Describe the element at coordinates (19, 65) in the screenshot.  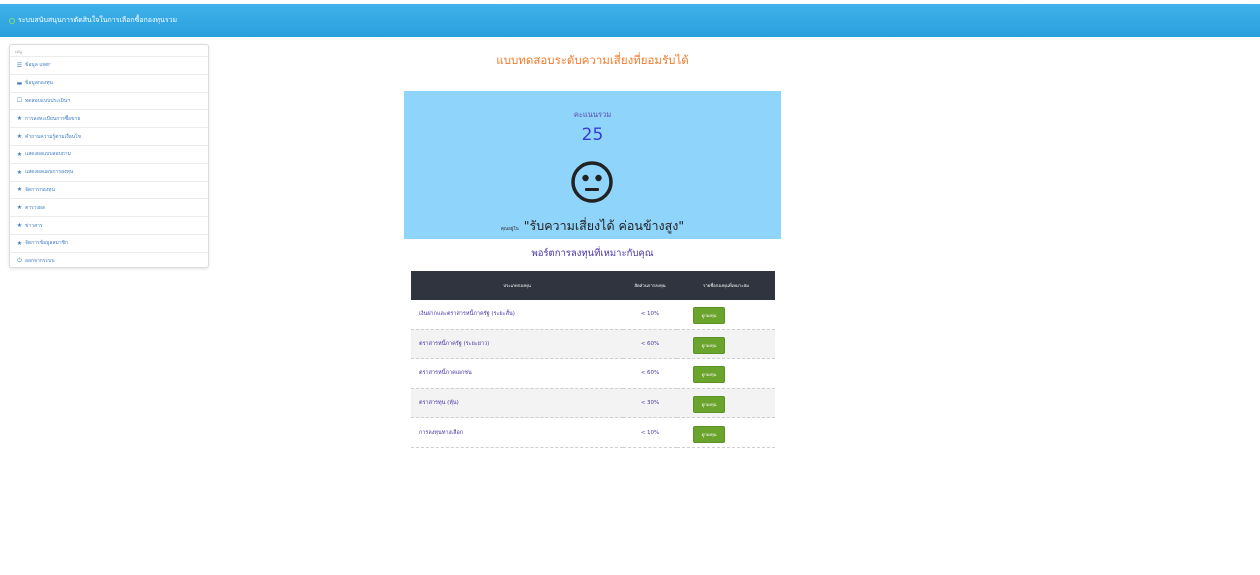
I see `list-icon: ☰` at that location.